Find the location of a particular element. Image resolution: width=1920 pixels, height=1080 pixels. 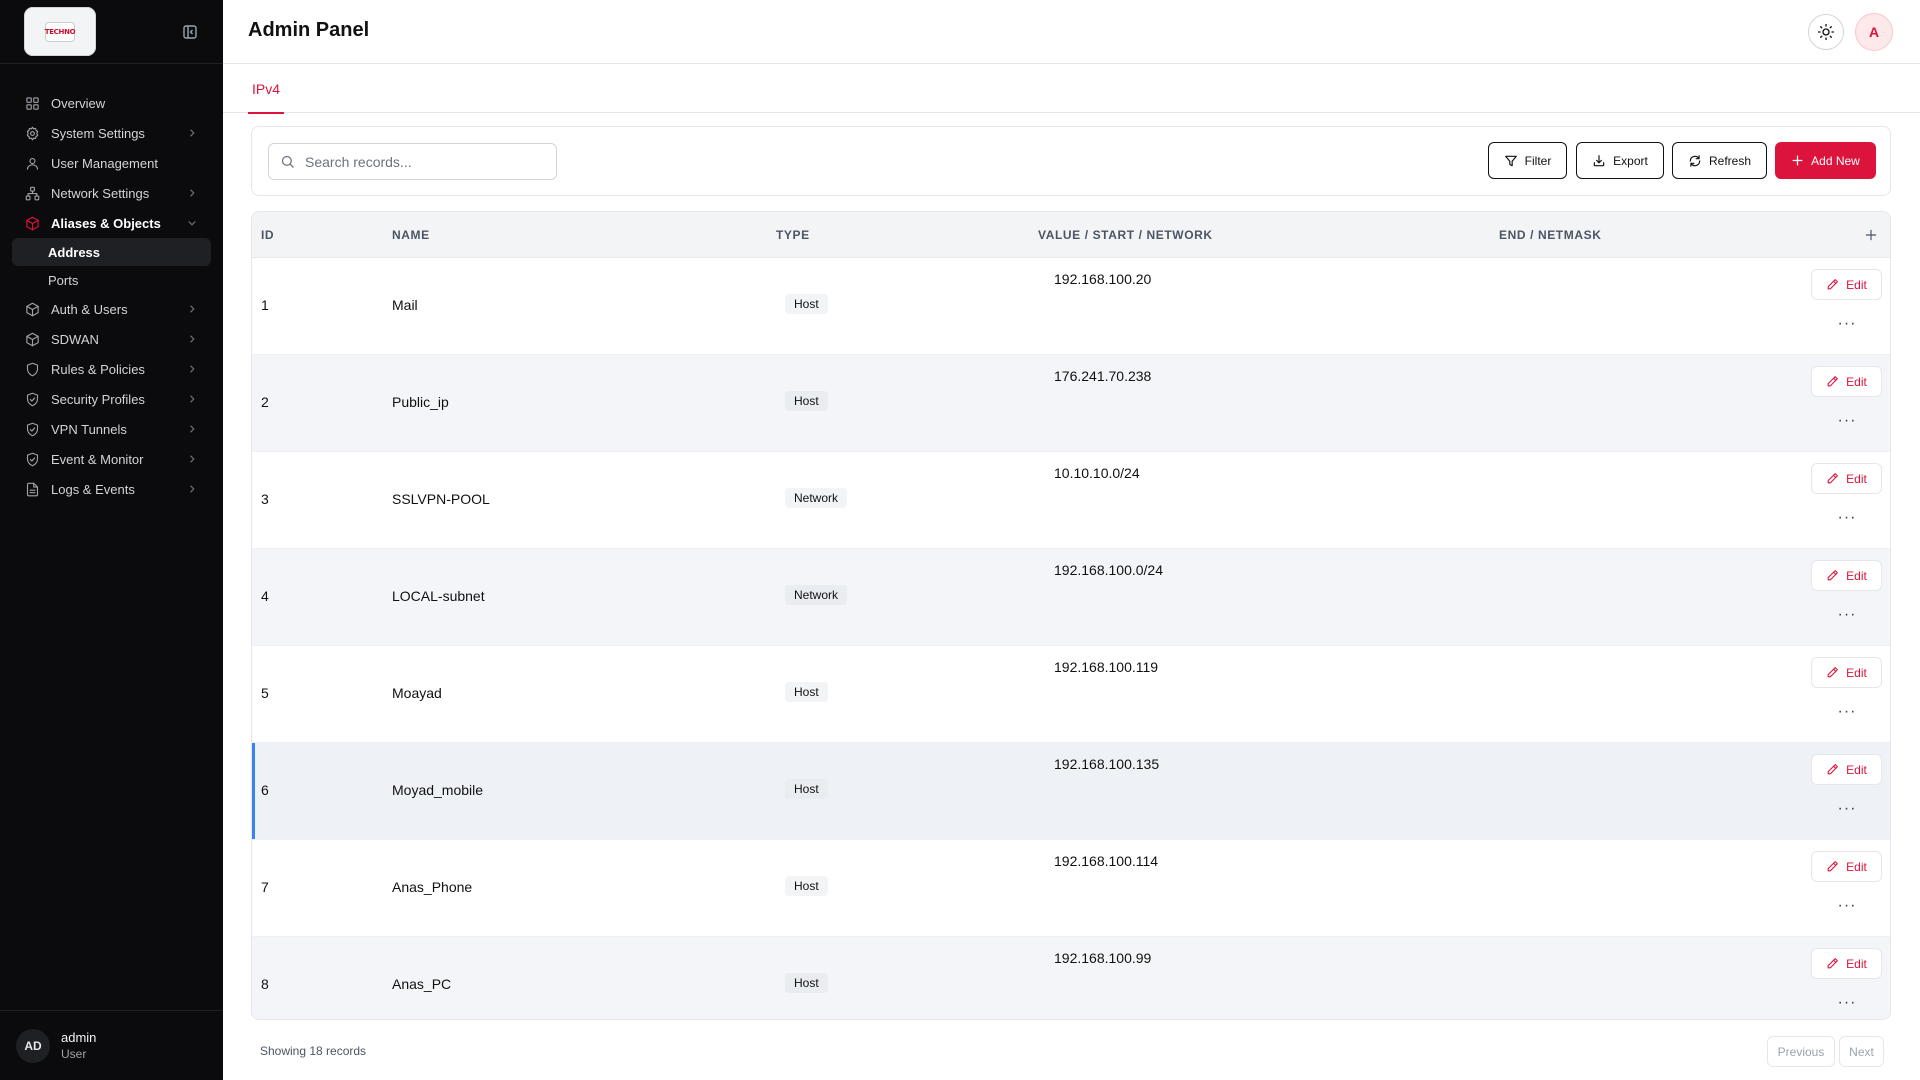

sidebar-item-label: Event & Monitor is located at coordinates (97, 459).